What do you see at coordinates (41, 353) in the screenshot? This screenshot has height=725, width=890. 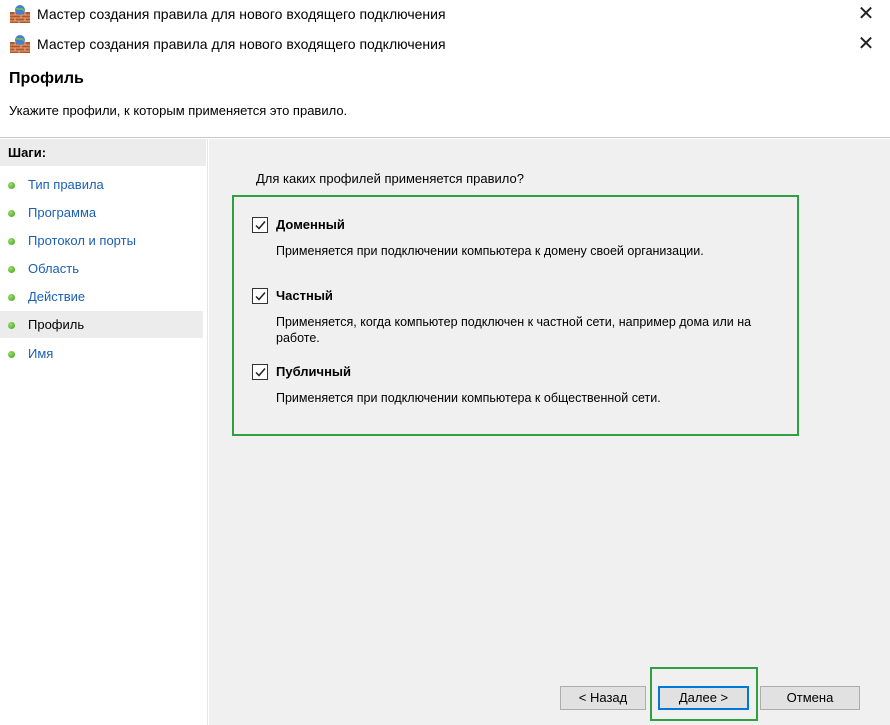 I see `sidebar-item-label: Имя` at bounding box center [41, 353].